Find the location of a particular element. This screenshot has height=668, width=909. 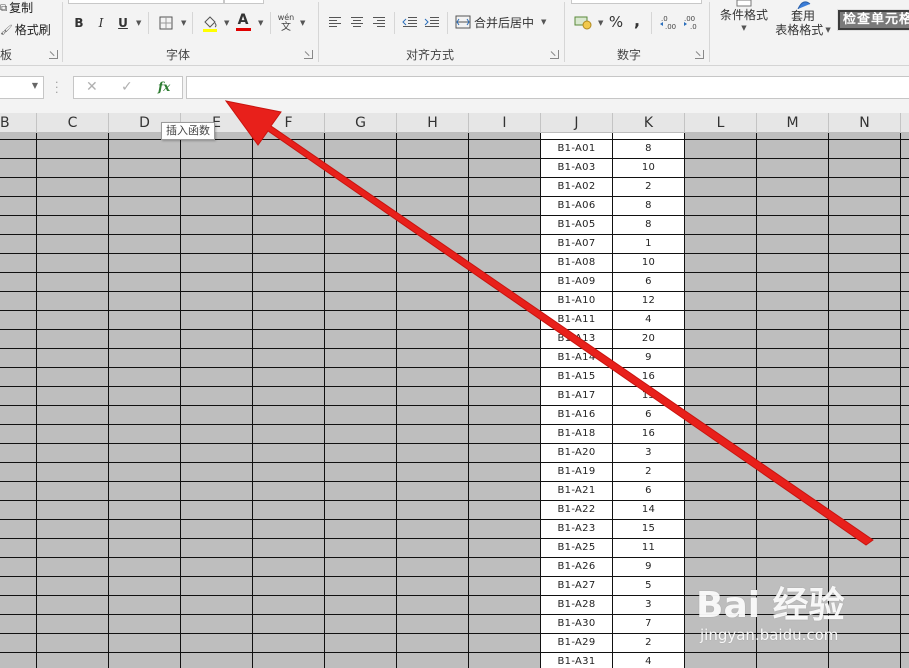

cell-k: 5 is located at coordinates (648, 585).